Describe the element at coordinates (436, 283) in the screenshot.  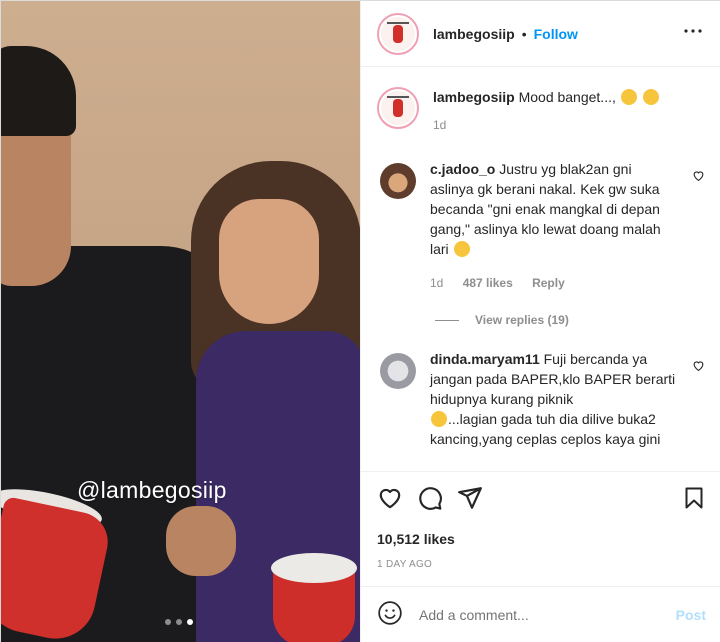
I see `comment-time: 1d` at that location.